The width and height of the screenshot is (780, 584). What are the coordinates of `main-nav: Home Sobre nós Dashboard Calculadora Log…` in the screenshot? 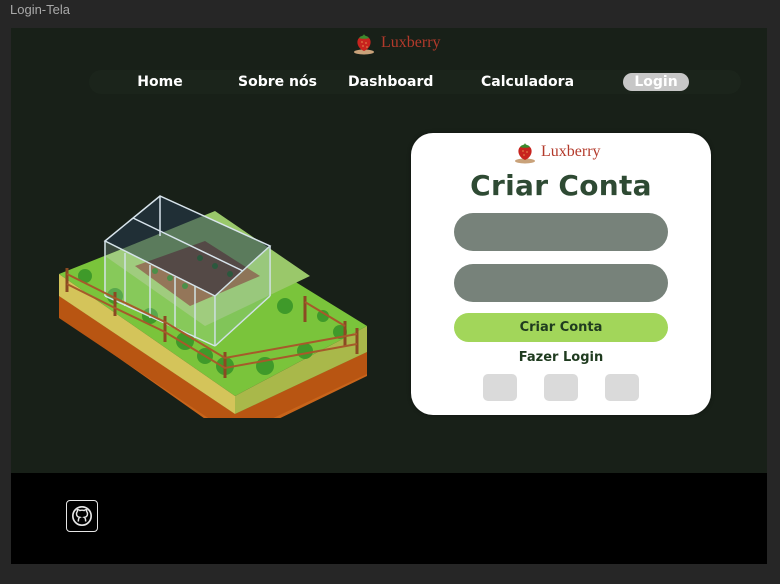 It's located at (415, 82).